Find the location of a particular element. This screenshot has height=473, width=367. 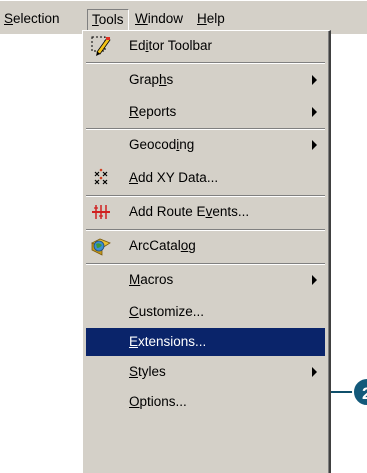

menu-tools-label: Tools is located at coordinates (108, 19).